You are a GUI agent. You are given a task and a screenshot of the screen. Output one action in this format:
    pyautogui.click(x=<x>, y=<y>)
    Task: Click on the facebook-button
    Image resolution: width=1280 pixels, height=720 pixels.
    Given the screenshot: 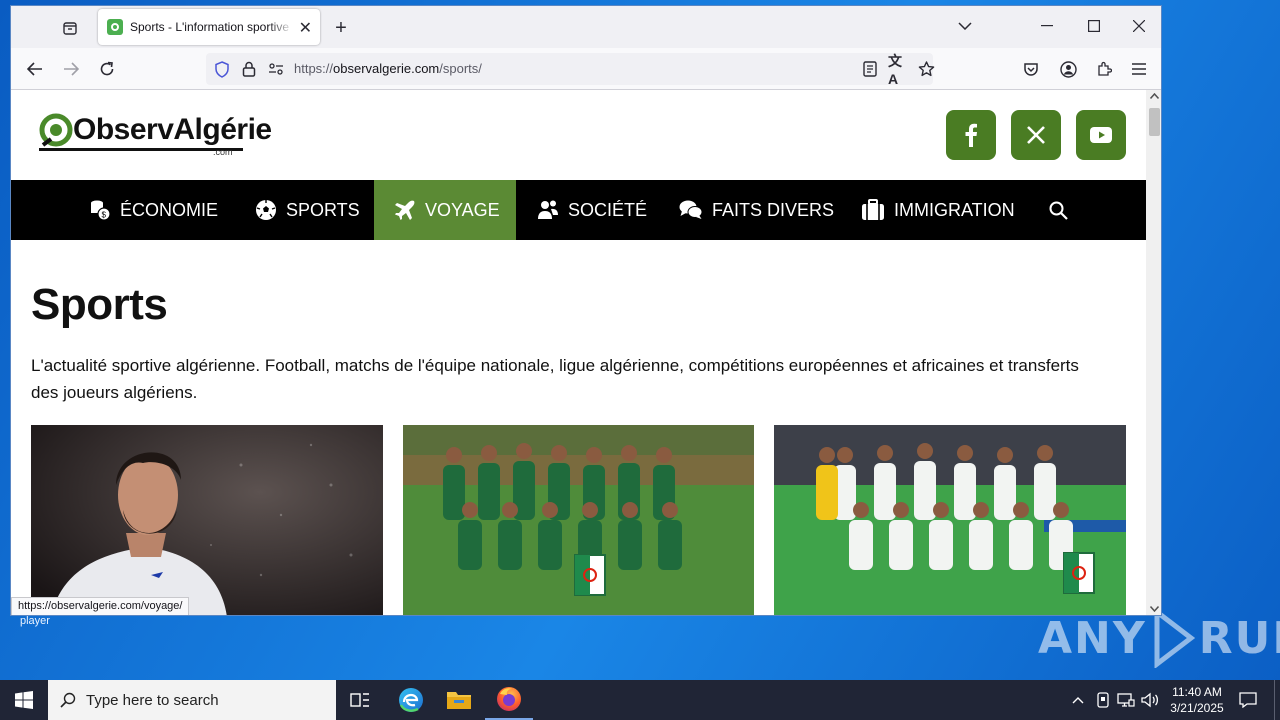 What is the action you would take?
    pyautogui.click(x=971, y=135)
    